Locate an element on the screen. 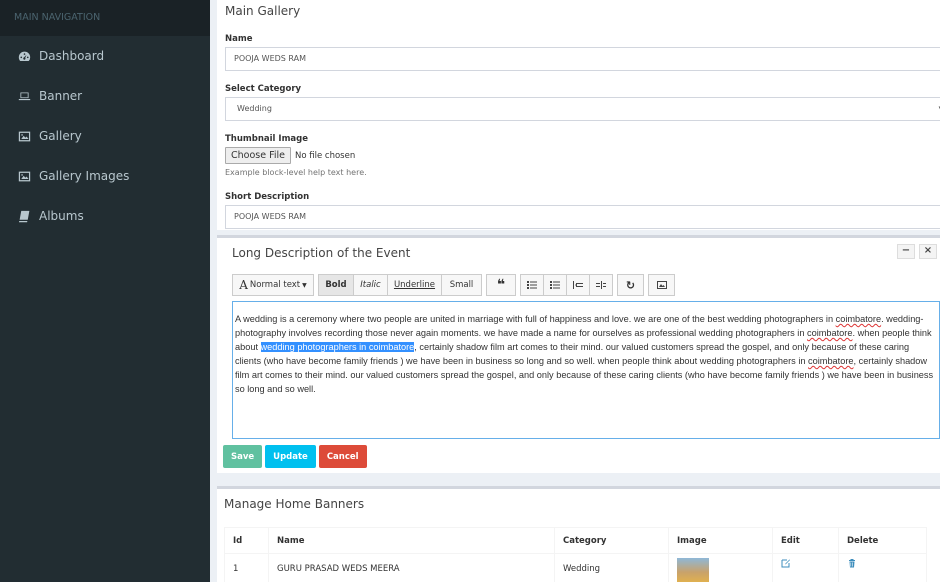  category-label: Select Category is located at coordinates (263, 89).